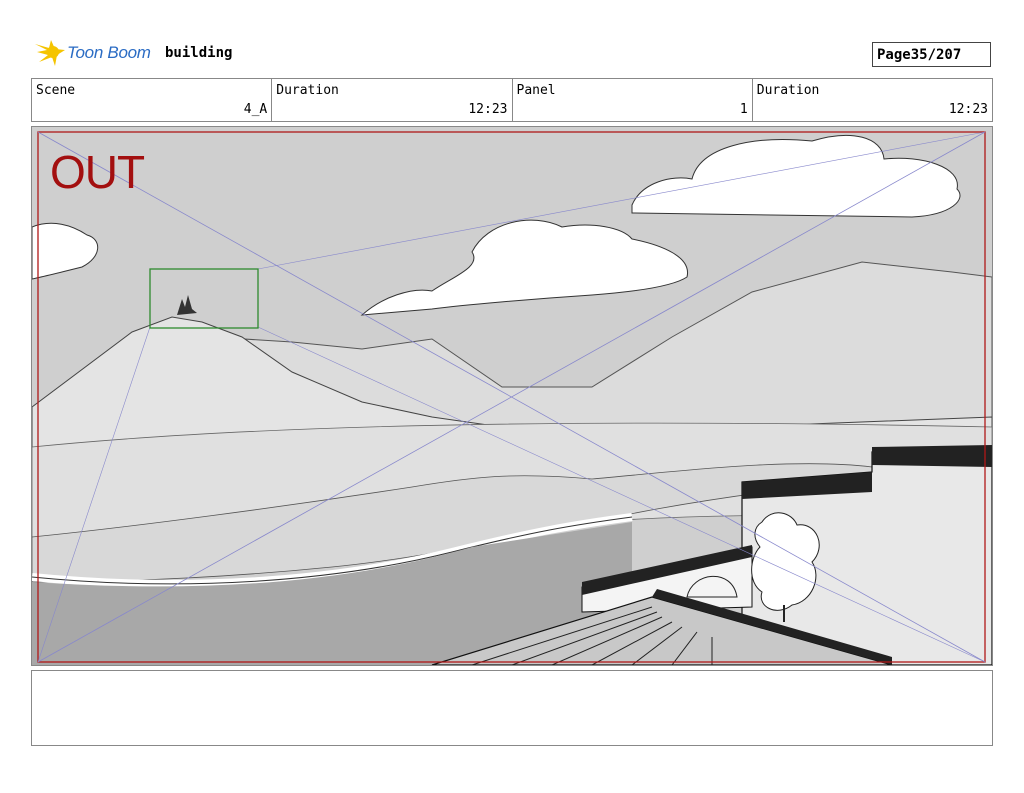 This screenshot has width=1024, height=793. What do you see at coordinates (255, 109) in the screenshot?
I see `scene-value: 4_A` at bounding box center [255, 109].